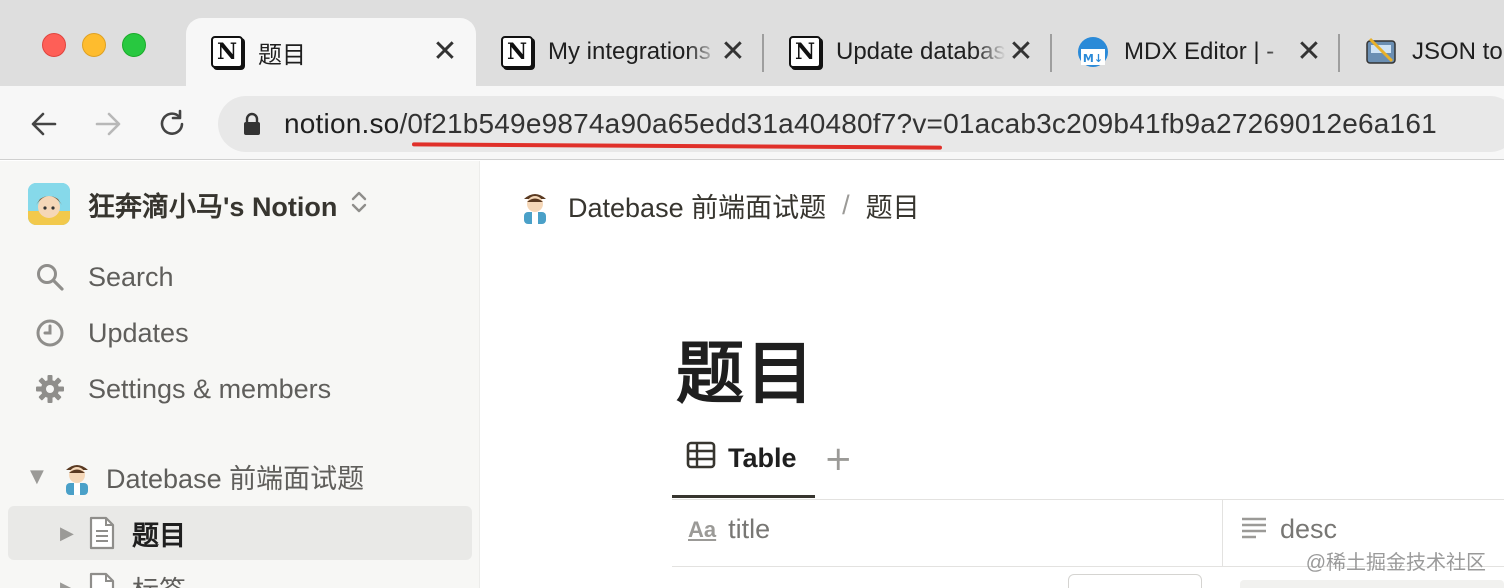 The height and width of the screenshot is (588, 1504). I want to click on table-cell, so click(1372, 584).